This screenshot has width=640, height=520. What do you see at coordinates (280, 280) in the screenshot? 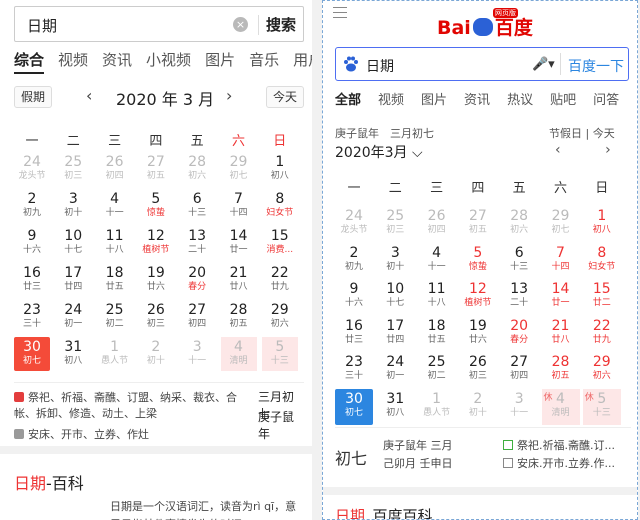
I see `calendar-day: 22 廿九` at bounding box center [280, 280].